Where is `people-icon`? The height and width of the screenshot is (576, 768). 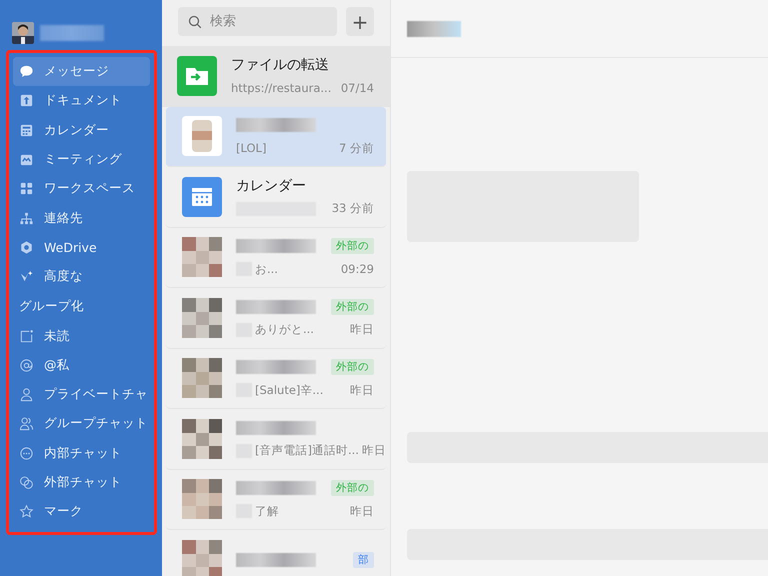 people-icon is located at coordinates (26, 424).